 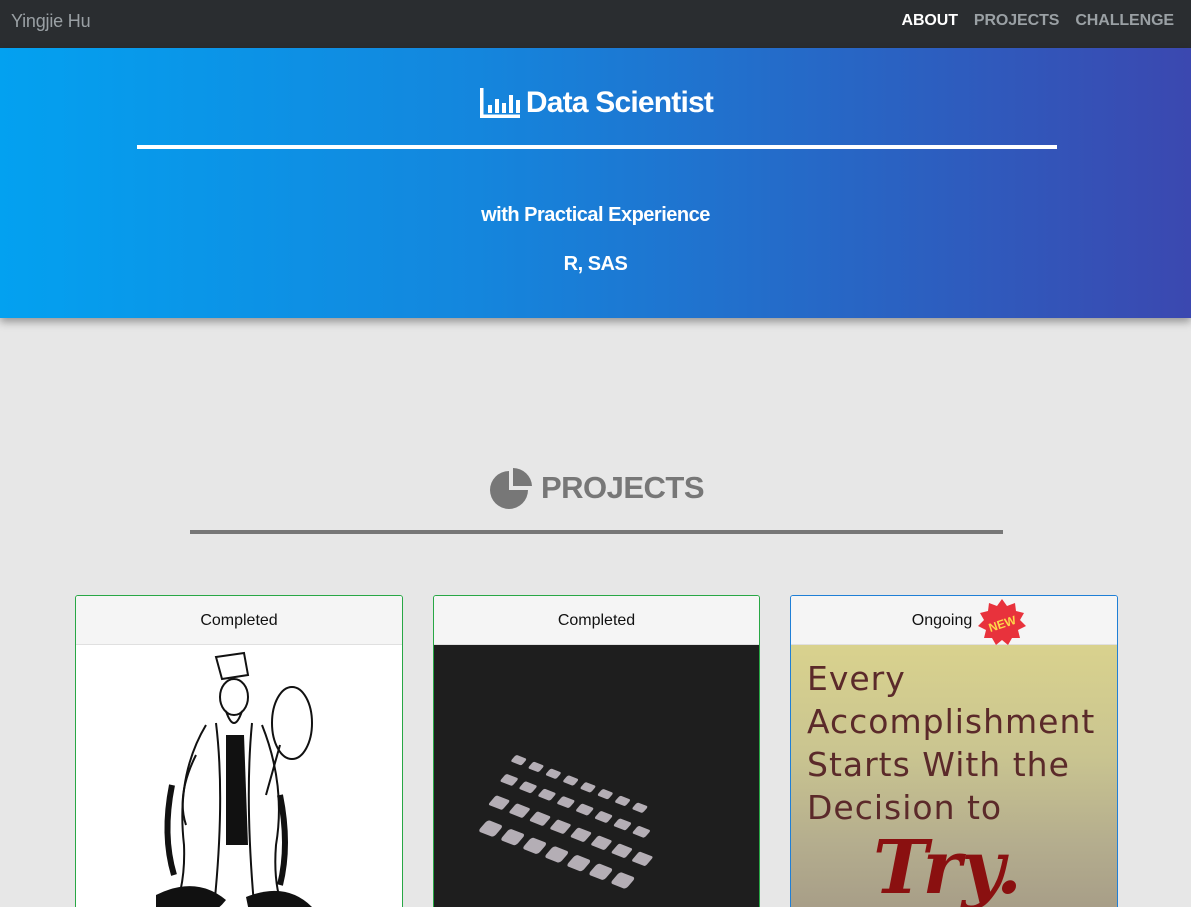 I want to click on nav-link-projects: PROJECTS, so click(x=1017, y=21).